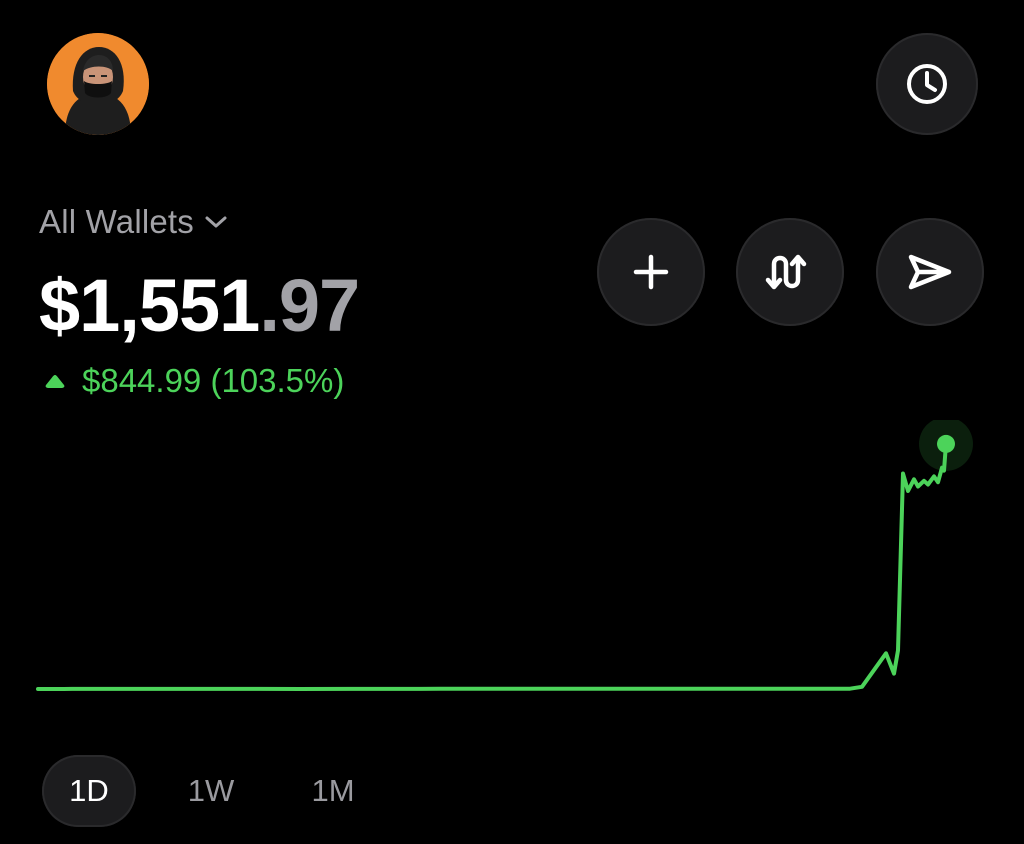 The width and height of the screenshot is (1024, 844). I want to click on balance-main: $1,551, so click(149, 305).